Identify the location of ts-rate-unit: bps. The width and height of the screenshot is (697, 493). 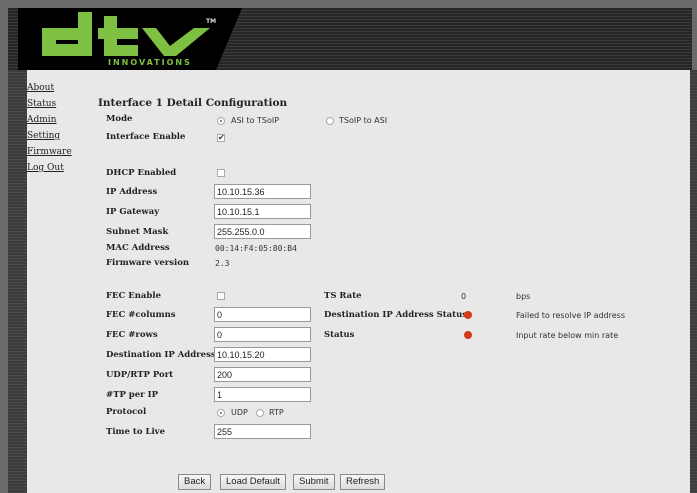
(523, 296).